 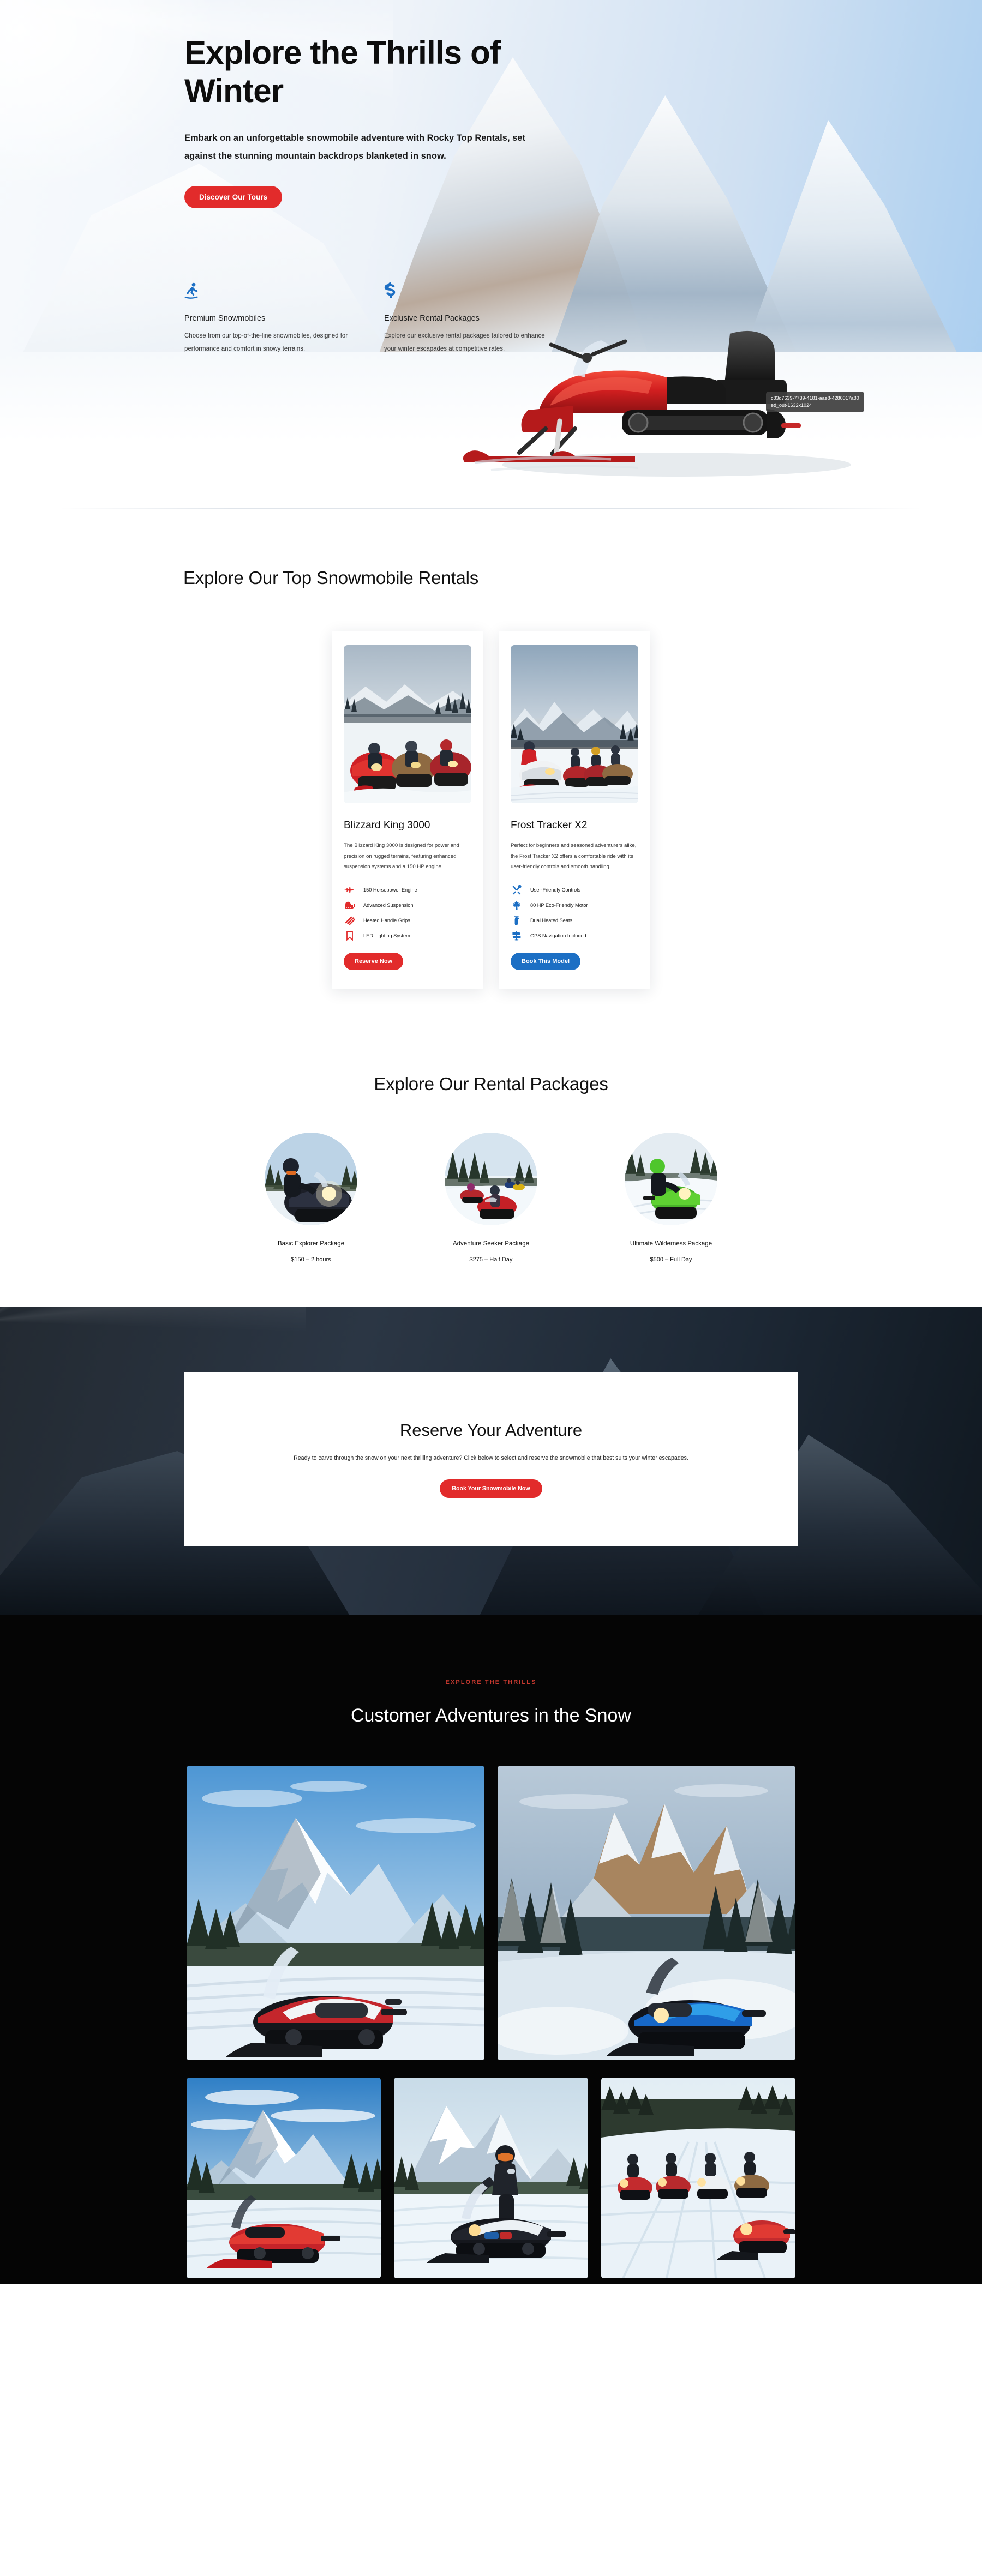 What do you see at coordinates (225, 318) in the screenshot?
I see `hero-feature-title: Premium Snowmobiles` at bounding box center [225, 318].